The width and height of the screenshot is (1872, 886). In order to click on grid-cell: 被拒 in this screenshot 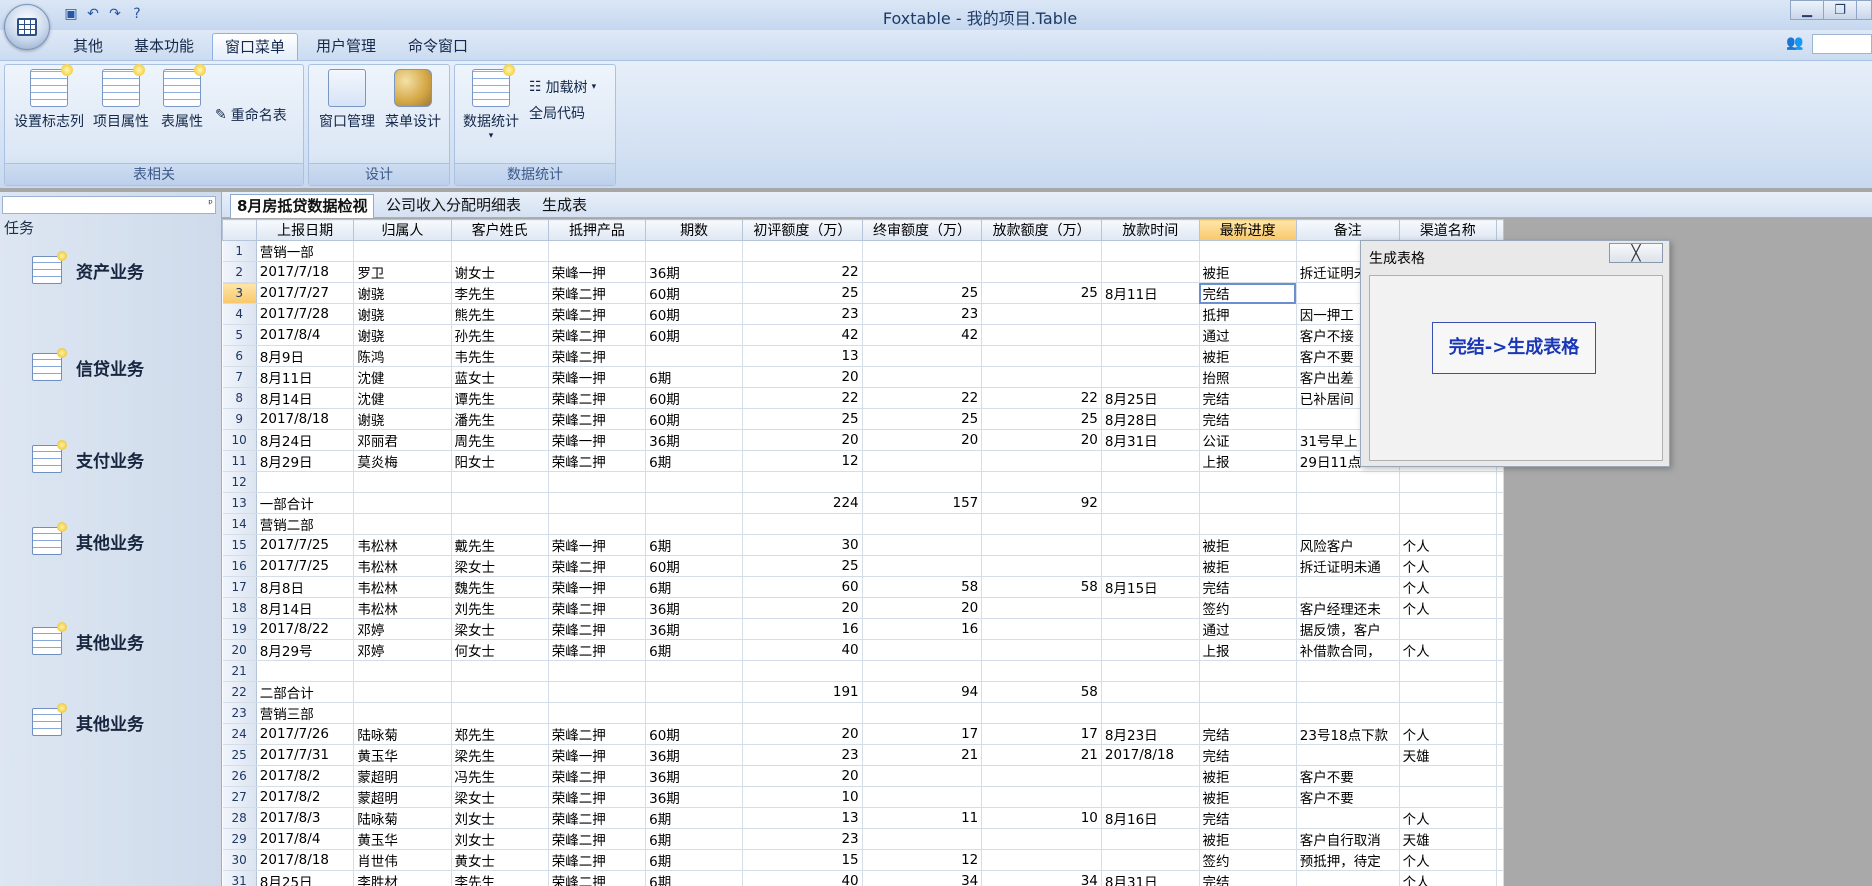, I will do `click(1248, 566)`.